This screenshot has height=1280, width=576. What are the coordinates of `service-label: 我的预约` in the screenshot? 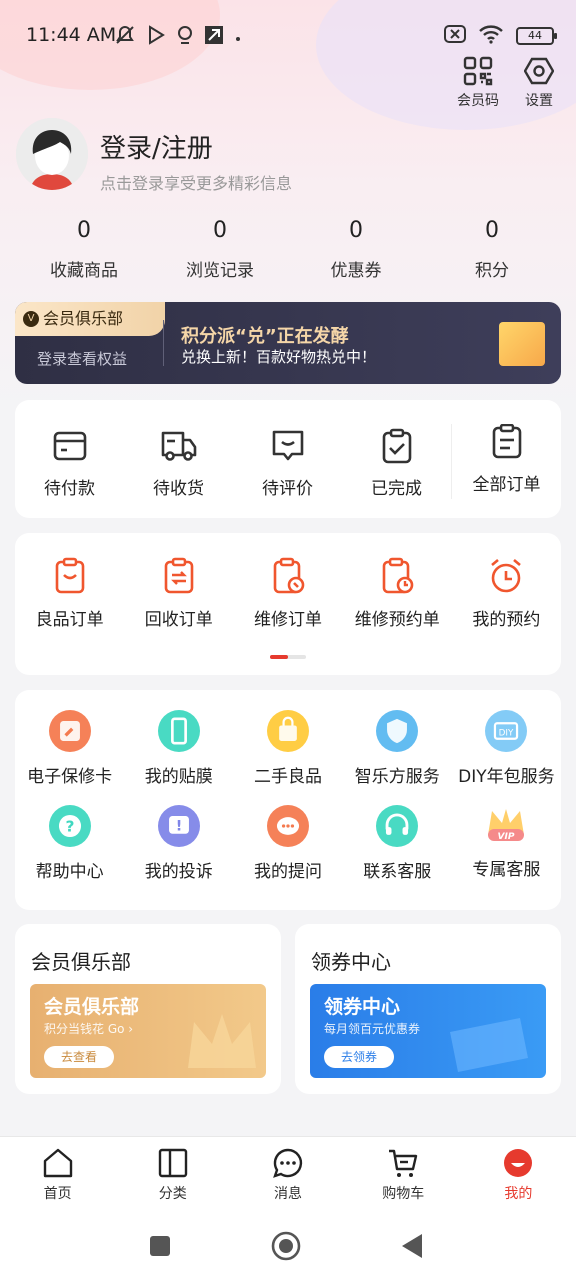 It's located at (506, 620).